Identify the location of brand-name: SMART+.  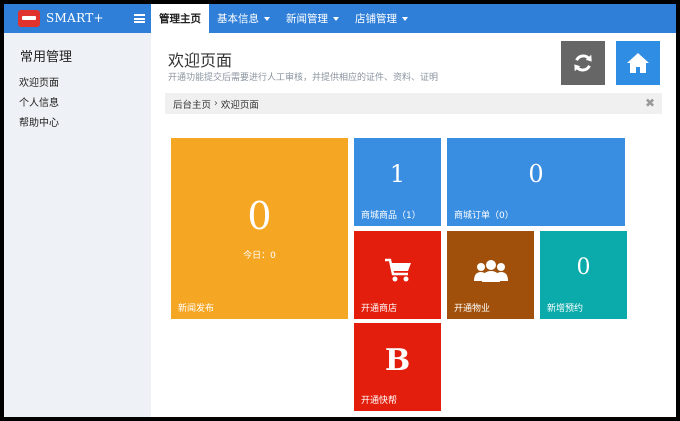
(75, 18).